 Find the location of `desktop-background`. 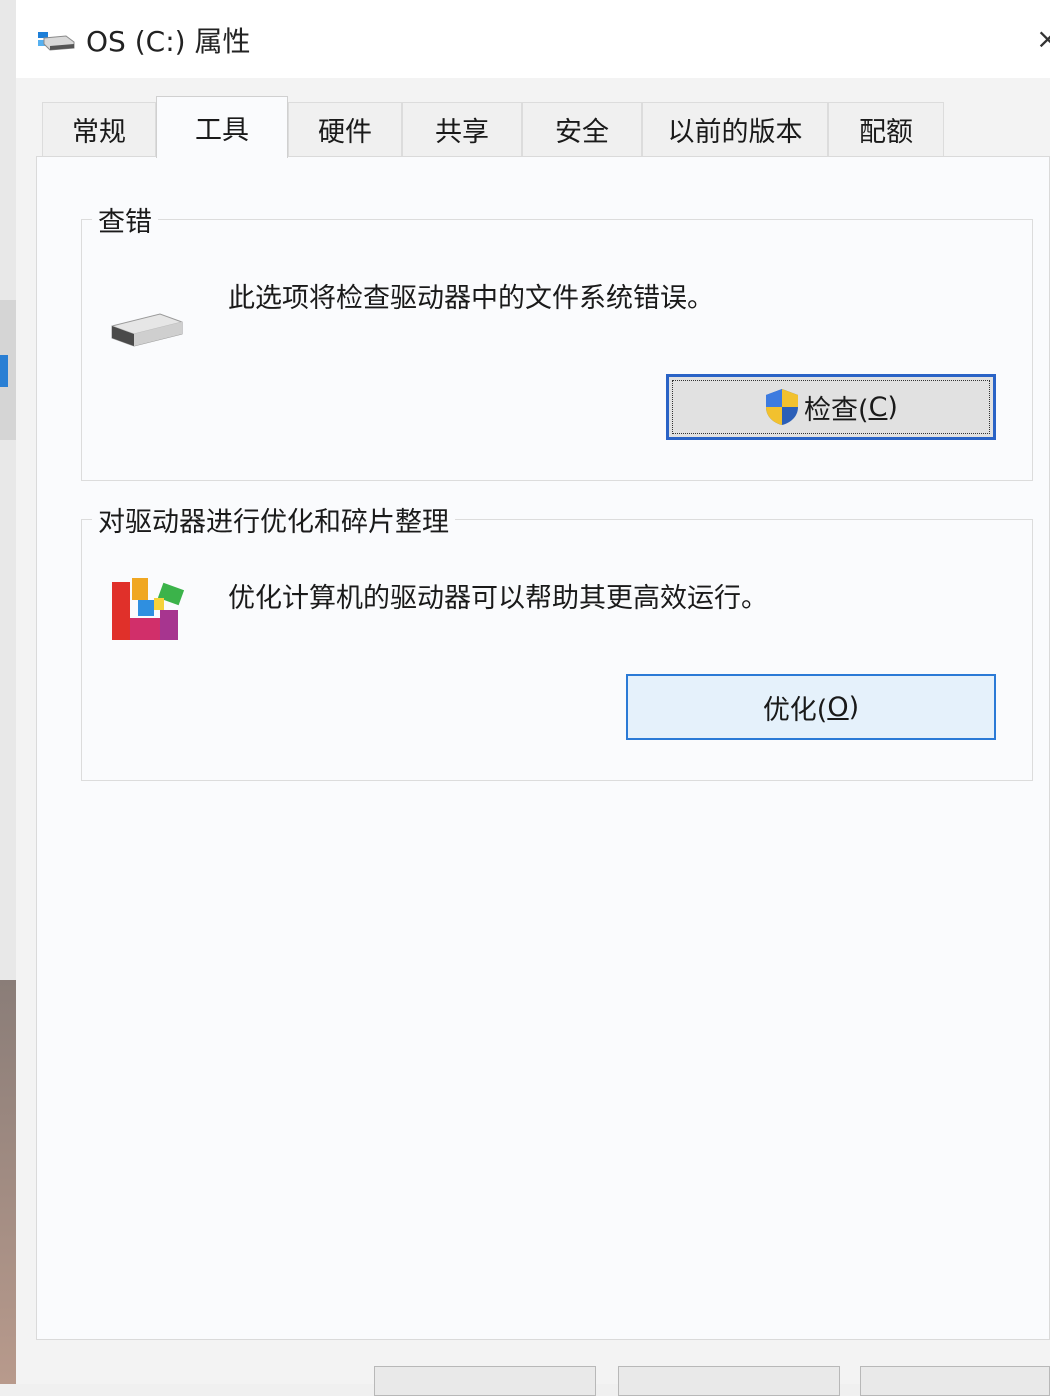

desktop-background is located at coordinates (8, 692).